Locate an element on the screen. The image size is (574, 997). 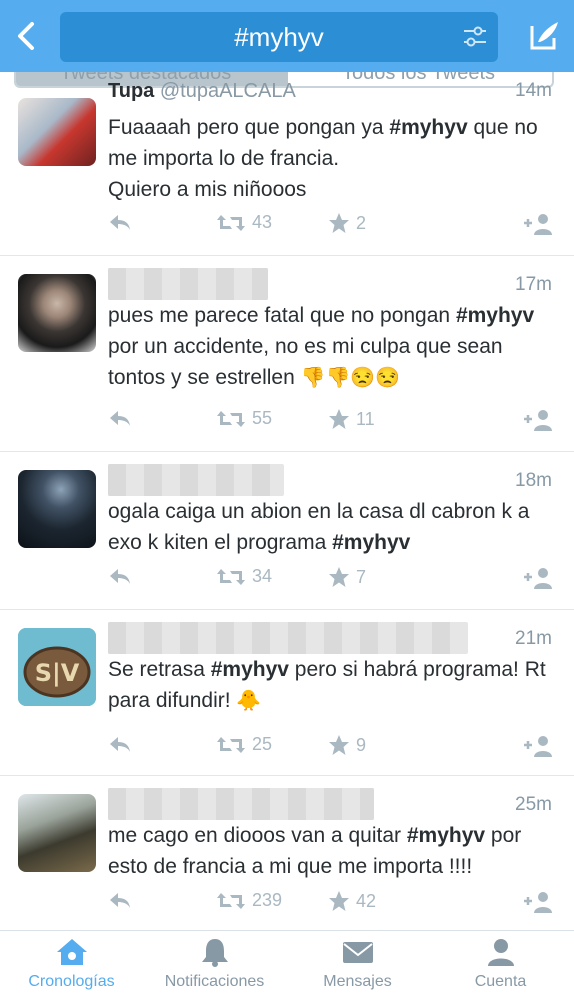
tweet-actions: 25 9 is located at coordinates (287, 748).